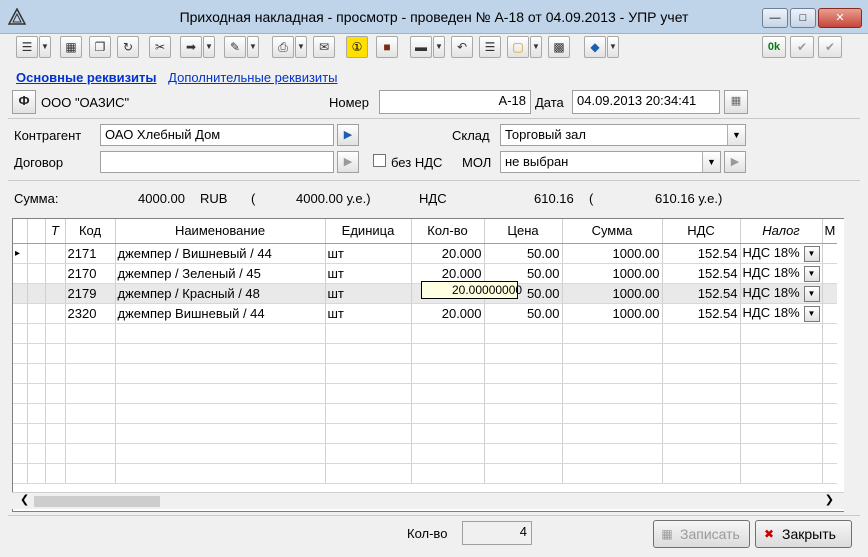 This screenshot has height=557, width=868. Describe the element at coordinates (128, 47) in the screenshot. I see `refresh-icon: ↻` at that location.